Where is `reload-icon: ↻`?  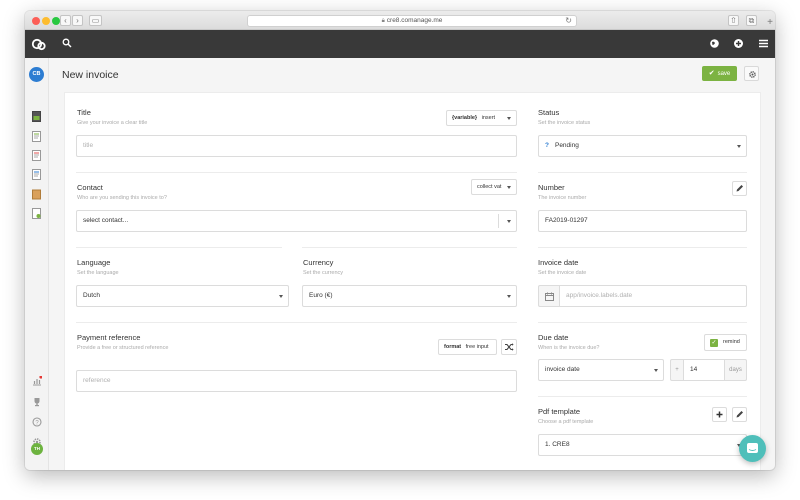 reload-icon: ↻ is located at coordinates (568, 21).